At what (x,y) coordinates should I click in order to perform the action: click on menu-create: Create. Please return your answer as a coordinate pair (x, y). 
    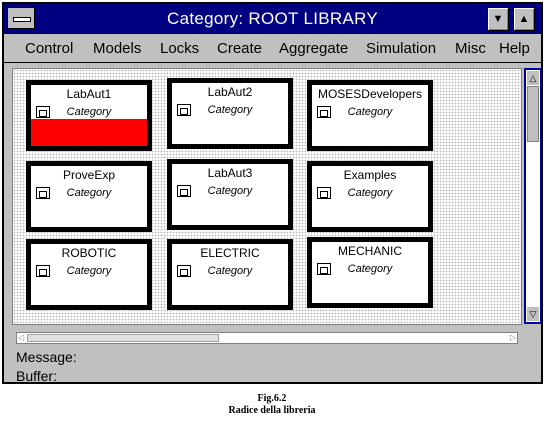
    Looking at the image, I should click on (239, 48).